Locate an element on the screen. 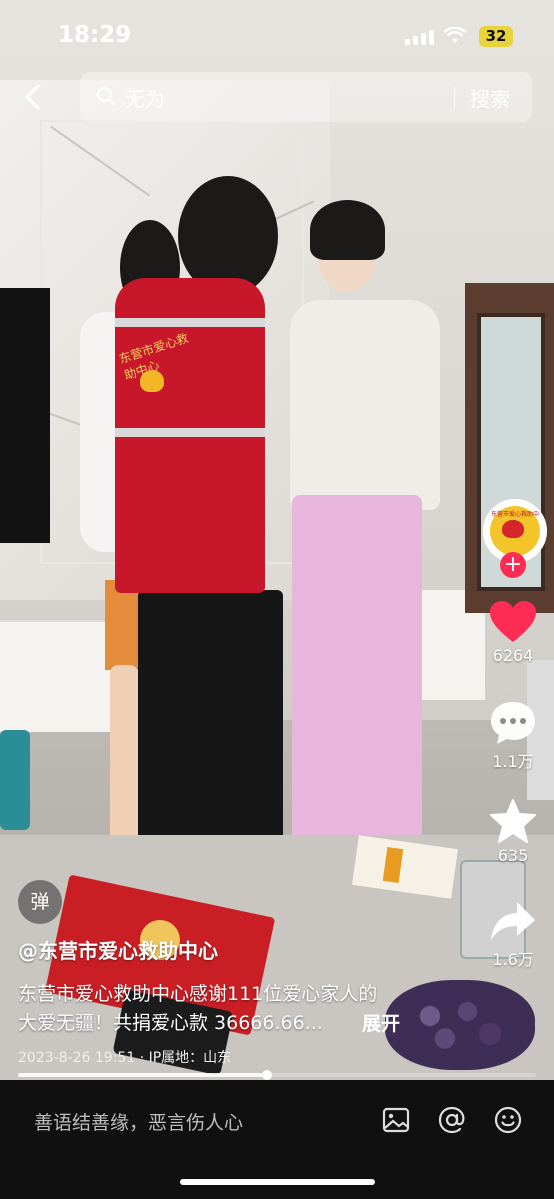  status-bar: 18:29 32 is located at coordinates (277, 35).